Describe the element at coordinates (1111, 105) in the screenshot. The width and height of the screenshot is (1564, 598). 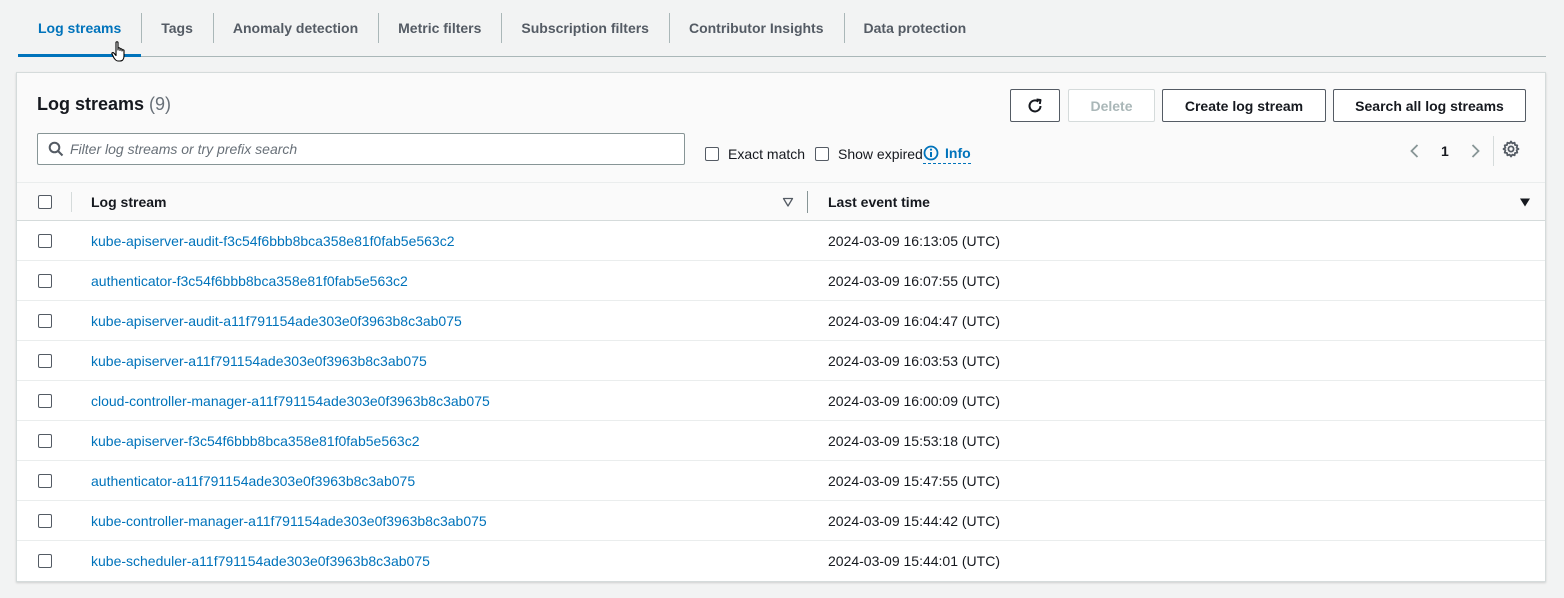
I see `delete-button: Delete` at that location.